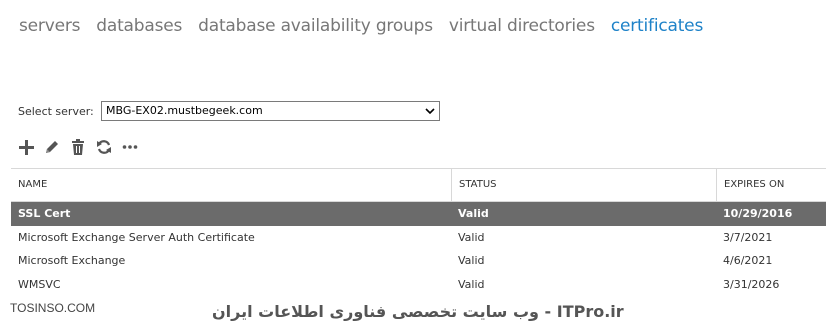  Describe the element at coordinates (751, 284) in the screenshot. I see `cell-expires-on: 3/31/2026` at that location.